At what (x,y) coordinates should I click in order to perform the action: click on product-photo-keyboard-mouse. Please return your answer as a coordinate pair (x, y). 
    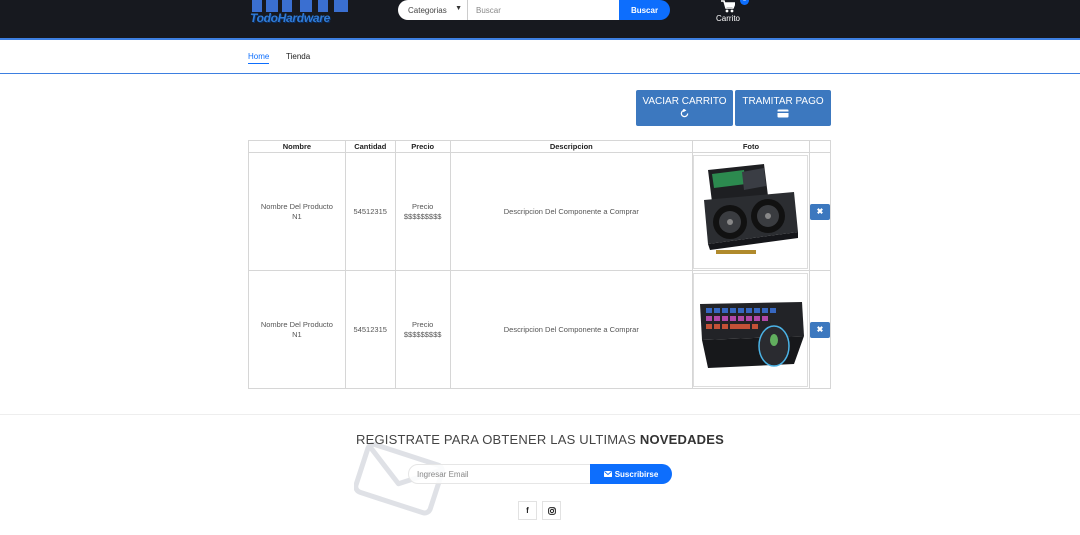
    Looking at the image, I should click on (751, 329).